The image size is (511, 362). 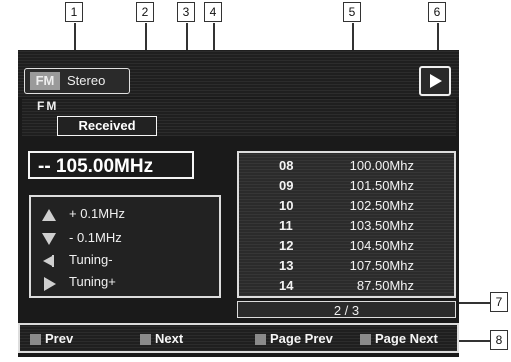 What do you see at coordinates (352, 12) in the screenshot?
I see `callout-5: 5` at bounding box center [352, 12].